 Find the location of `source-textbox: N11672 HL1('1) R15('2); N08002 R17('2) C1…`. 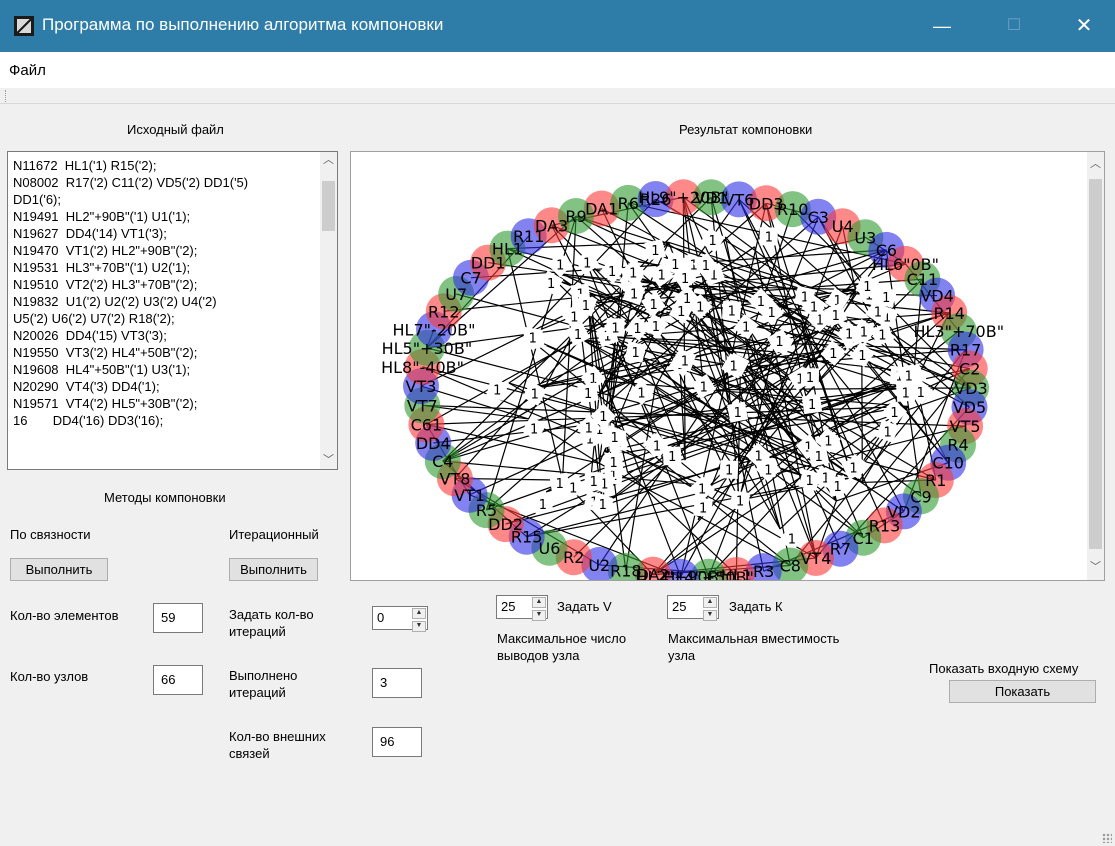

source-textbox: N11672 HL1('1) R15('2); N08002 R17('2) C1… is located at coordinates (172, 310).